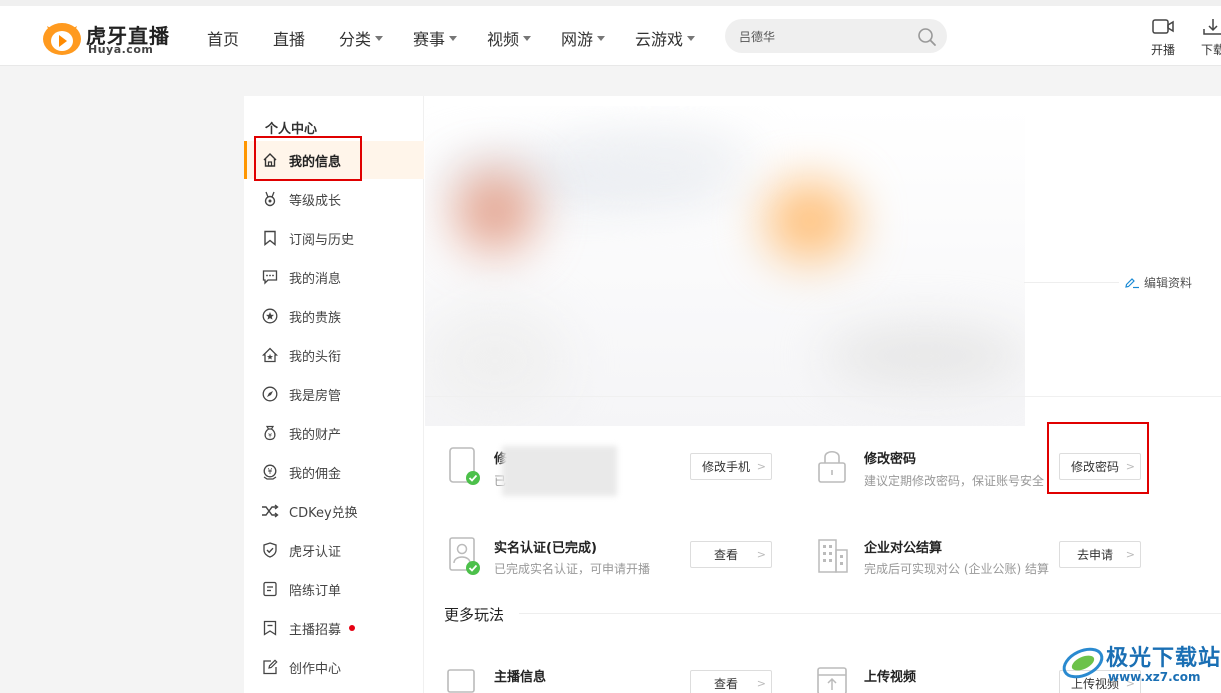 This screenshot has height=693, width=1221. Describe the element at coordinates (121, 49) in the screenshot. I see `logo-domain: Huya.com` at that location.